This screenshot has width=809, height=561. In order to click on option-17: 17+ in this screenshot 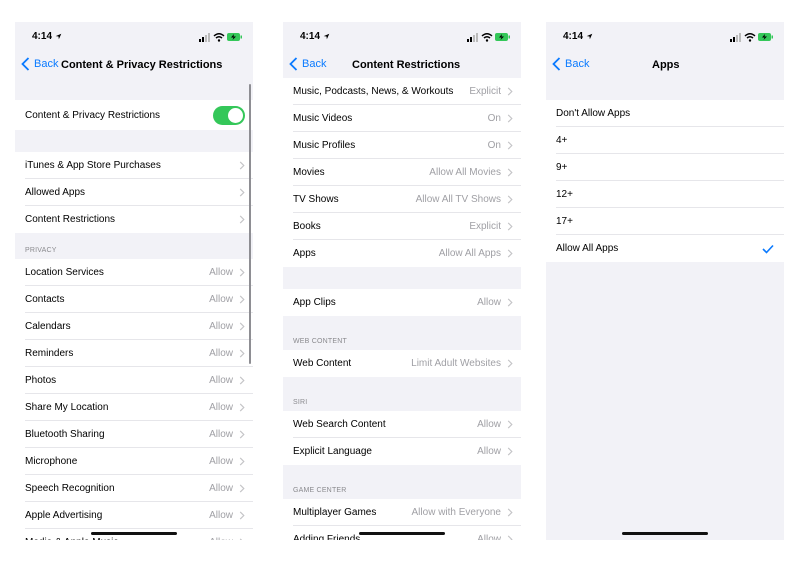, I will do `click(665, 221)`.